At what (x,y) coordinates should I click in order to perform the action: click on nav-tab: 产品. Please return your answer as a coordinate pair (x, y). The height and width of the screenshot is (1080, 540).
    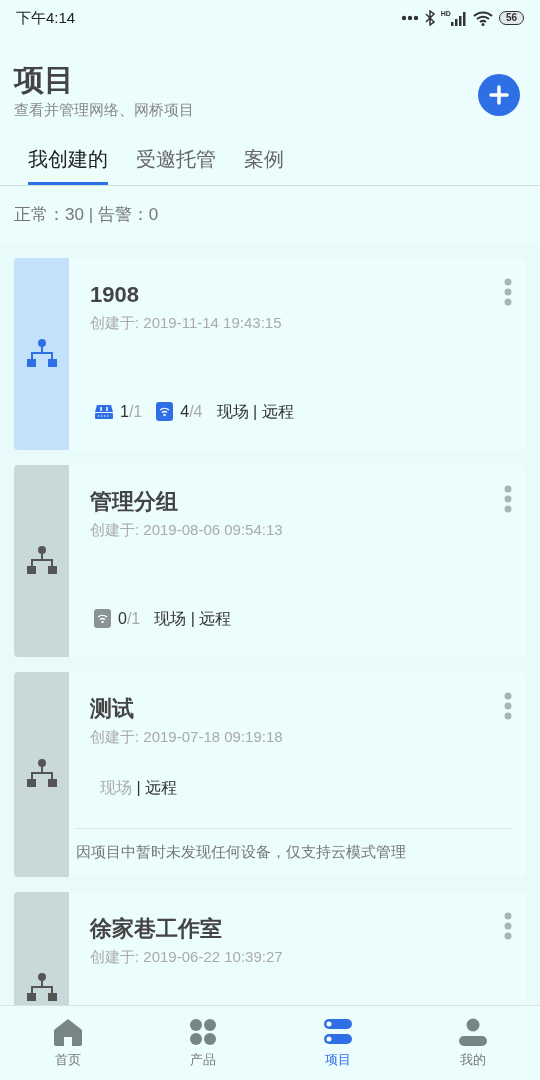
    Looking at the image, I should click on (202, 1043).